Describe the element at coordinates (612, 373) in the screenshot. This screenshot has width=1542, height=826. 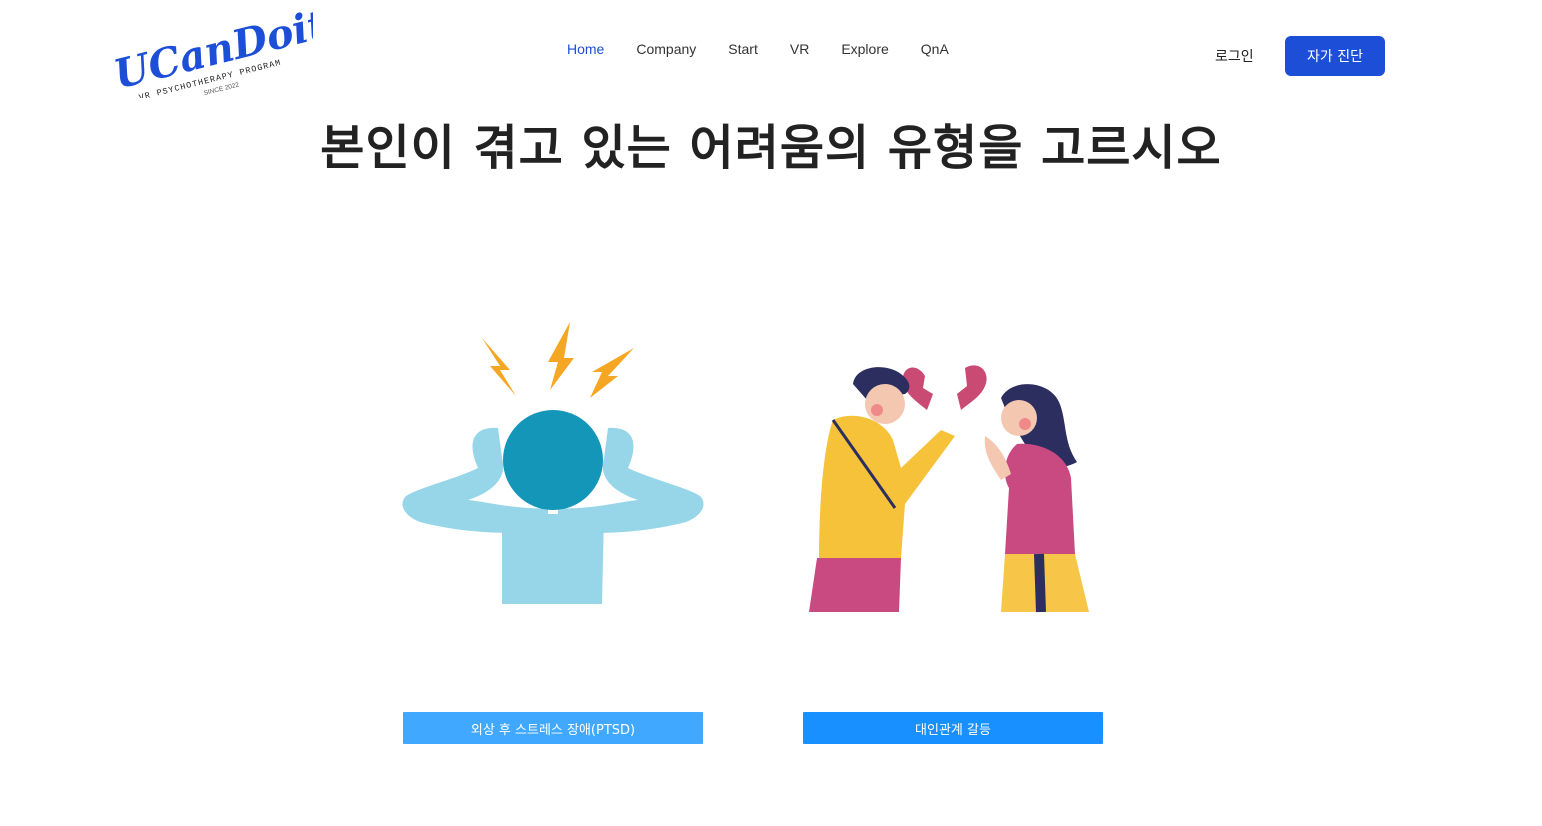
I see `lightning-bolt-right` at that location.